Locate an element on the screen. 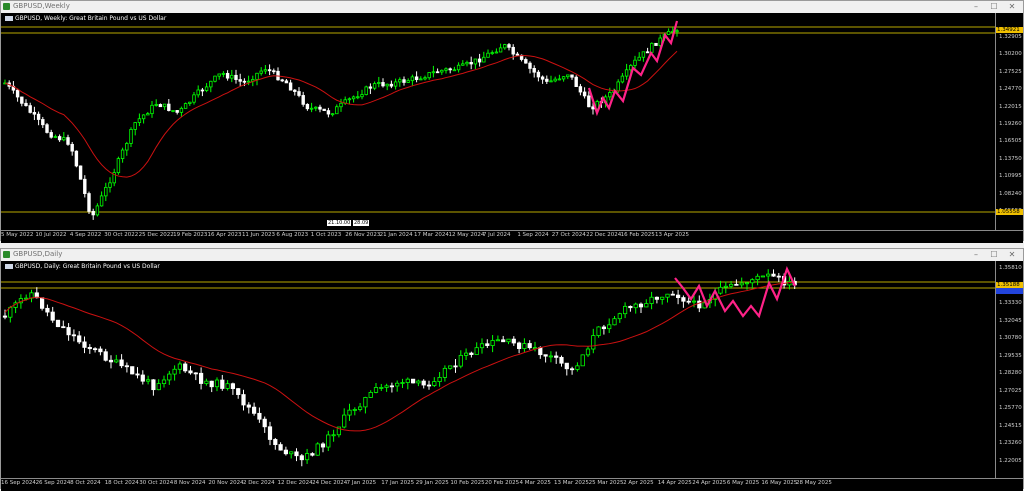 Image resolution: width=1024 pixels, height=491 pixels. time-tick-label: 20 Nov 2024 is located at coordinates (226, 483).